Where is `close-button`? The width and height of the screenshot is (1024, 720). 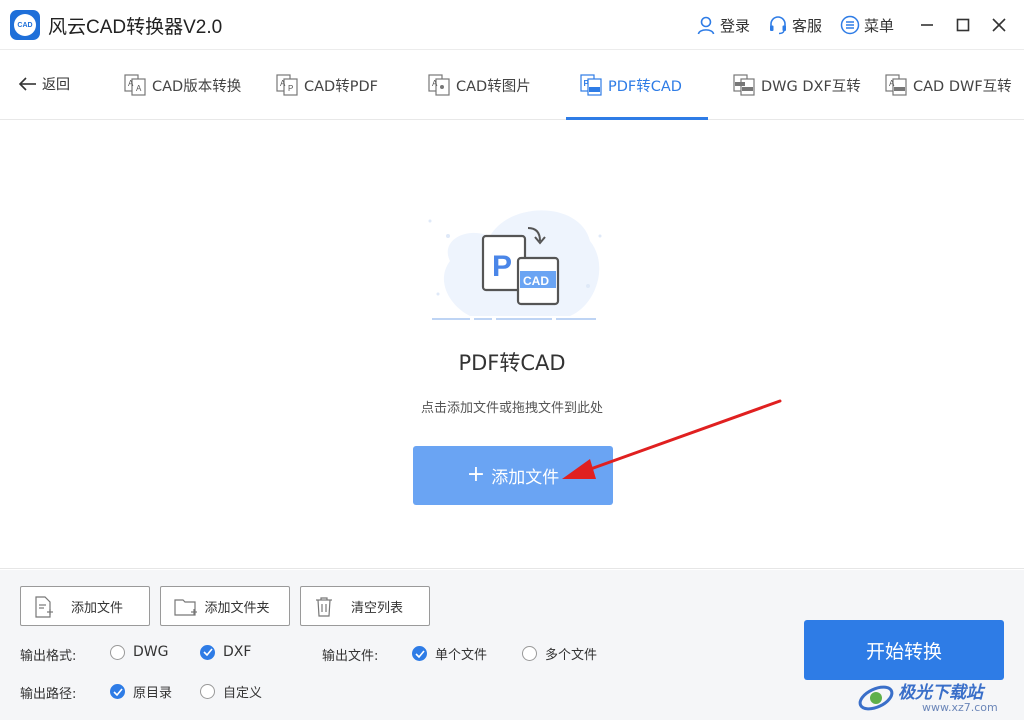
close-button is located at coordinates (999, 25).